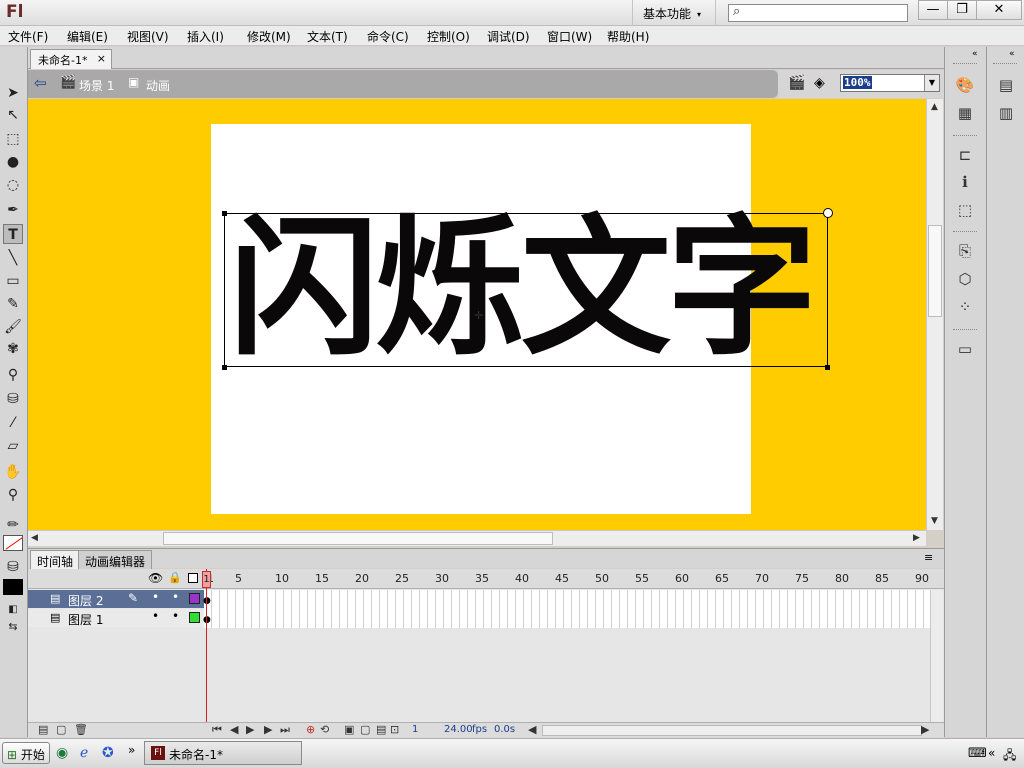 The width and height of the screenshot is (1024, 768). I want to click on modify-markers-icon: ⊡, so click(394, 729).